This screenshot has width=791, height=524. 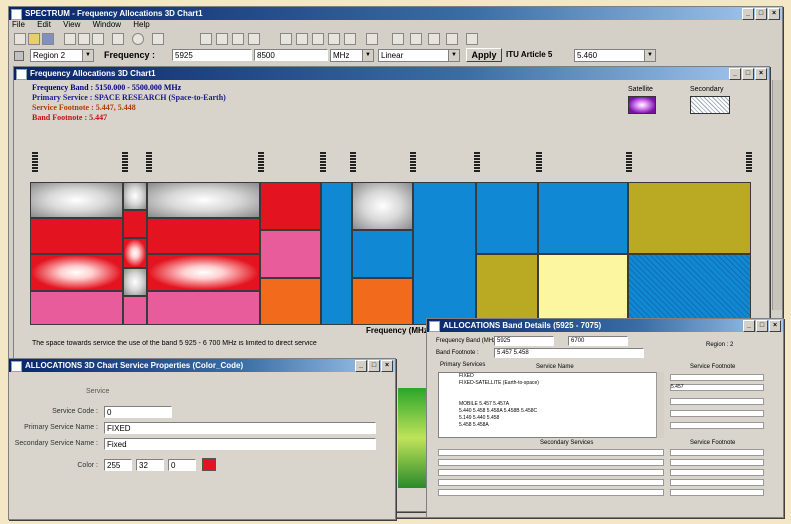 I want to click on minimize-button: _, so click(x=748, y=14).